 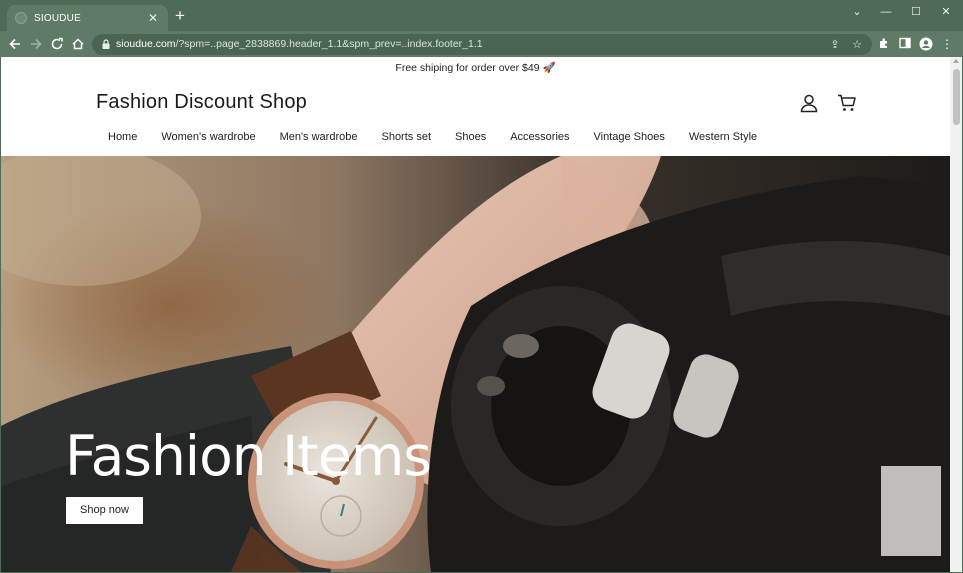 What do you see at coordinates (146, 44) in the screenshot?
I see `url-host: sioudue.com` at bounding box center [146, 44].